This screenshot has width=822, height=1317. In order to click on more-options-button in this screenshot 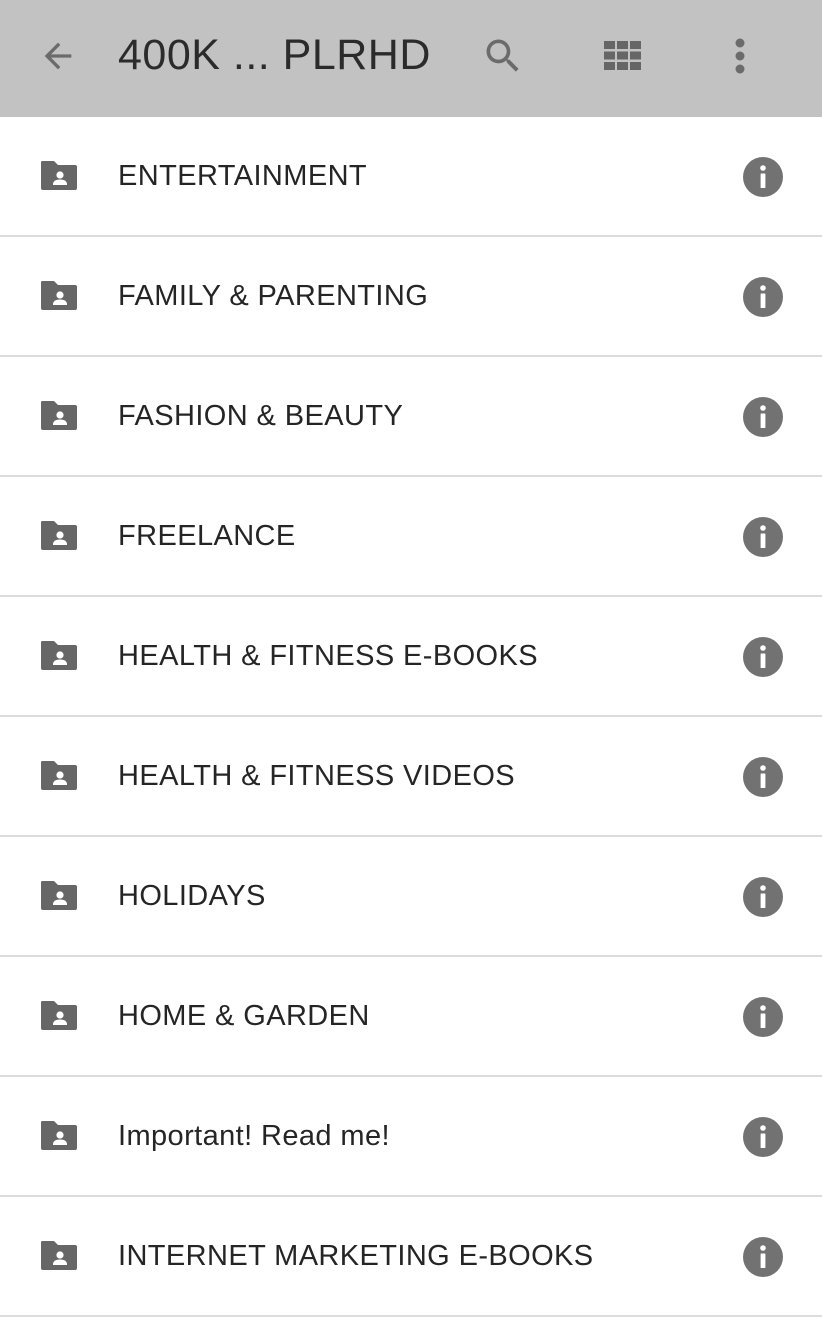, I will do `click(740, 56)`.